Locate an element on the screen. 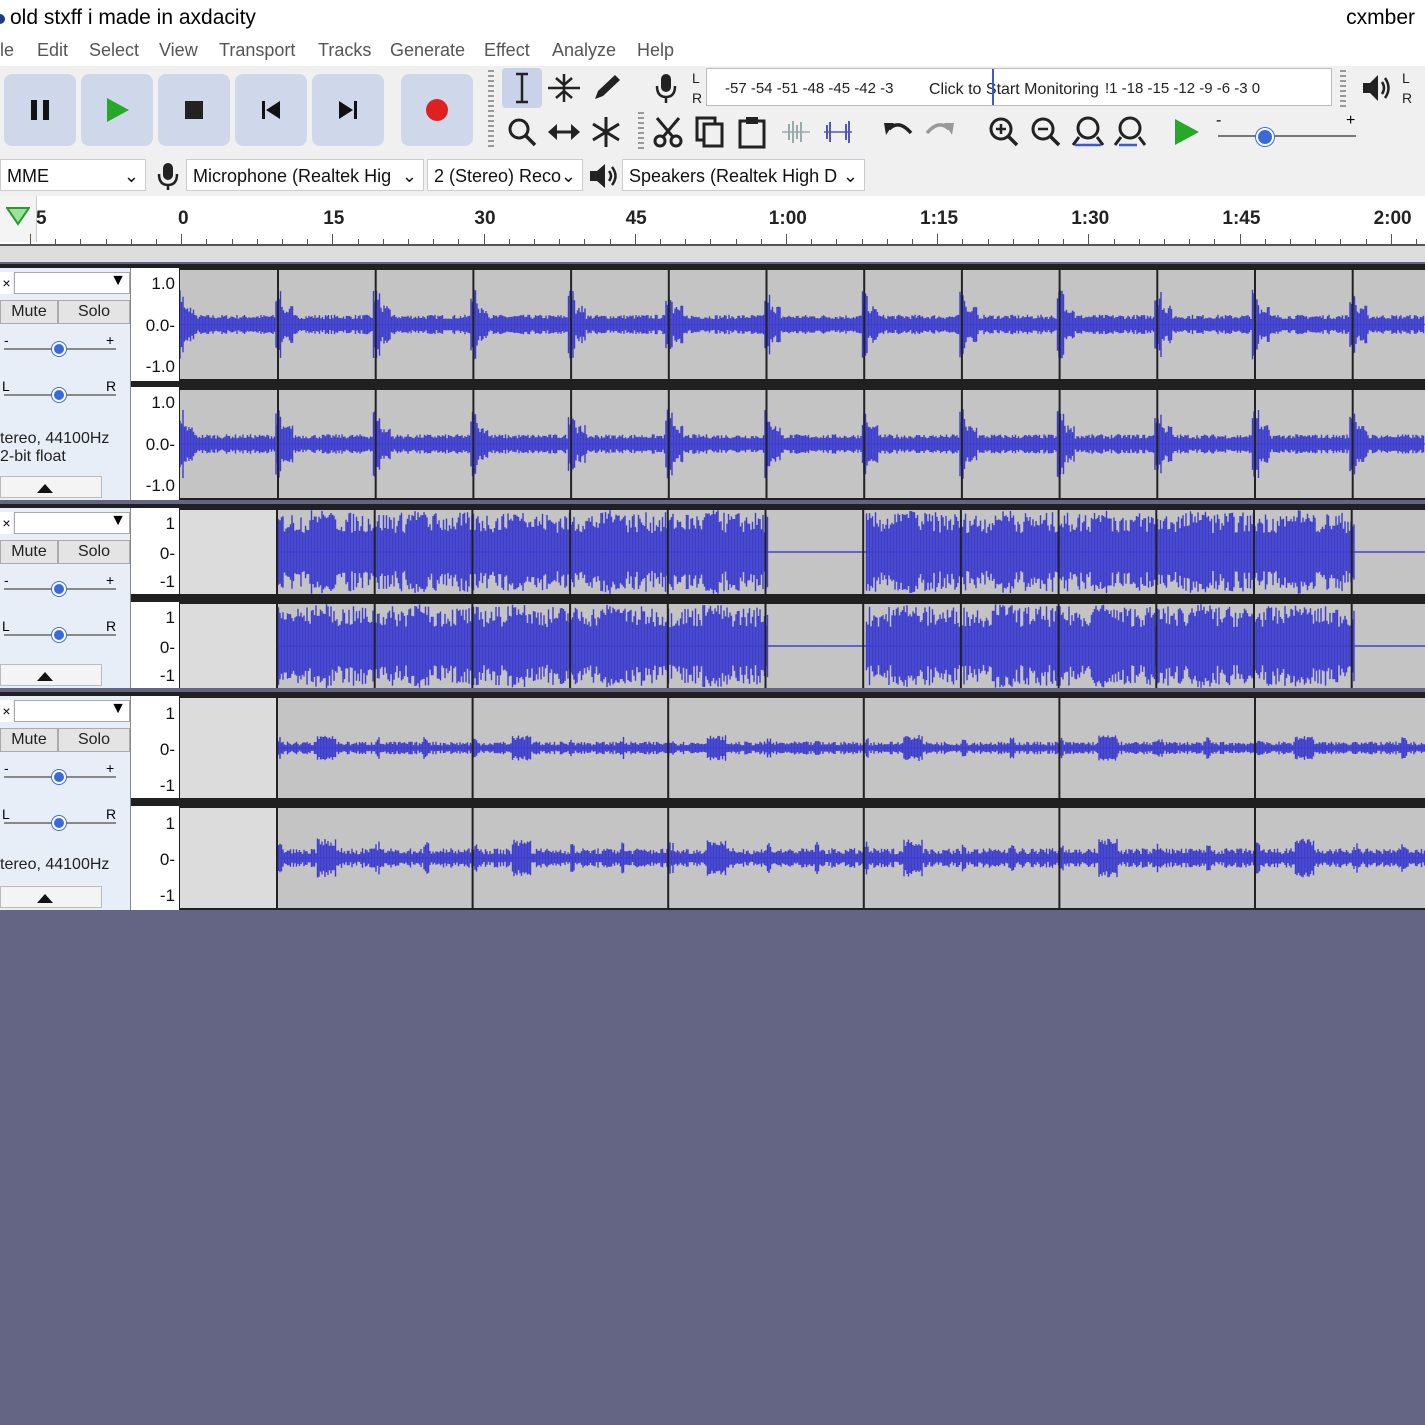 This screenshot has height=1425, width=1425. menu-generate: Generate is located at coordinates (427, 50).